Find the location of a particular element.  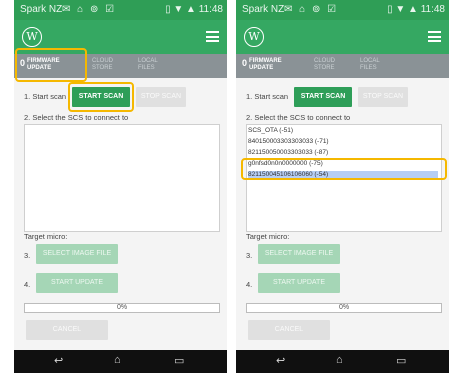

list-item: 840150003303303033 (-71) is located at coordinates (288, 141).